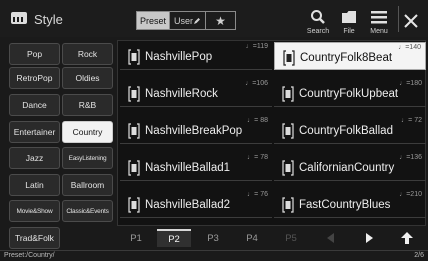 The width and height of the screenshot is (428, 261). What do you see at coordinates (87, 158) in the screenshot?
I see `category-easylistening: EasyListening` at bounding box center [87, 158].